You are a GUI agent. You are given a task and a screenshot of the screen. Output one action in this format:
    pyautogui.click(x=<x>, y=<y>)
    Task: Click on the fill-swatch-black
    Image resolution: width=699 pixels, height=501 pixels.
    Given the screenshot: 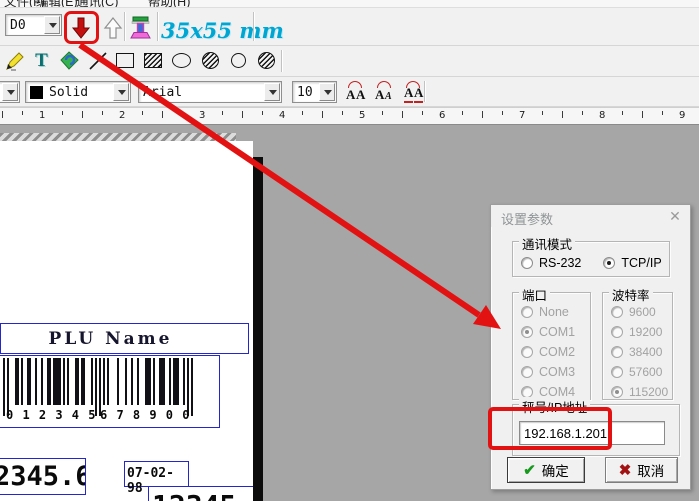 What is the action you would take?
    pyautogui.click(x=36, y=92)
    